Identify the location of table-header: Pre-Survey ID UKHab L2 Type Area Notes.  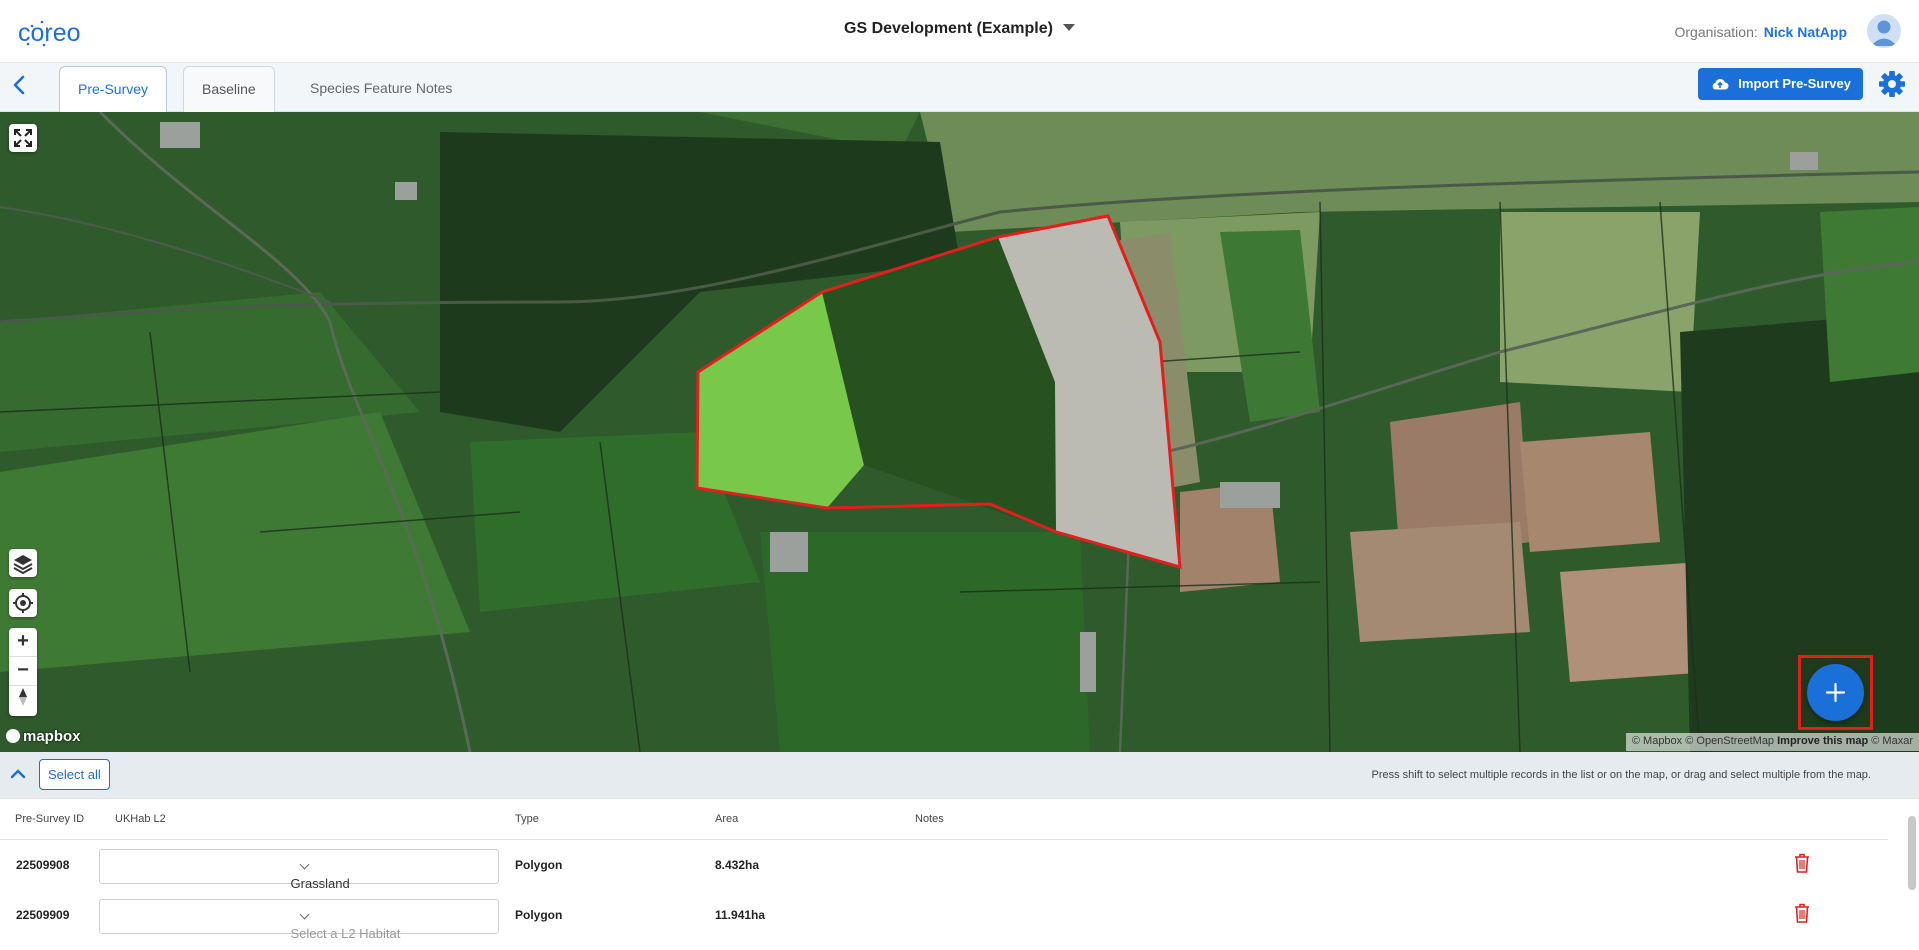
(944, 819).